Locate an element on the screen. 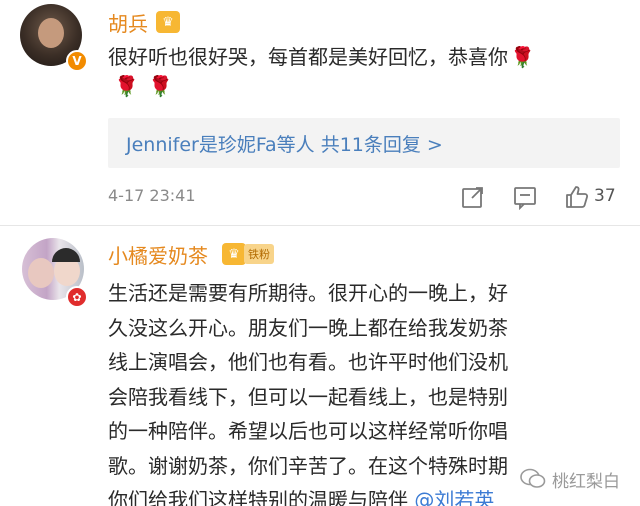  comment-text: 很好听也很好哭，每首都是美好回忆，恭喜你 🌹 is located at coordinates (368, 57).